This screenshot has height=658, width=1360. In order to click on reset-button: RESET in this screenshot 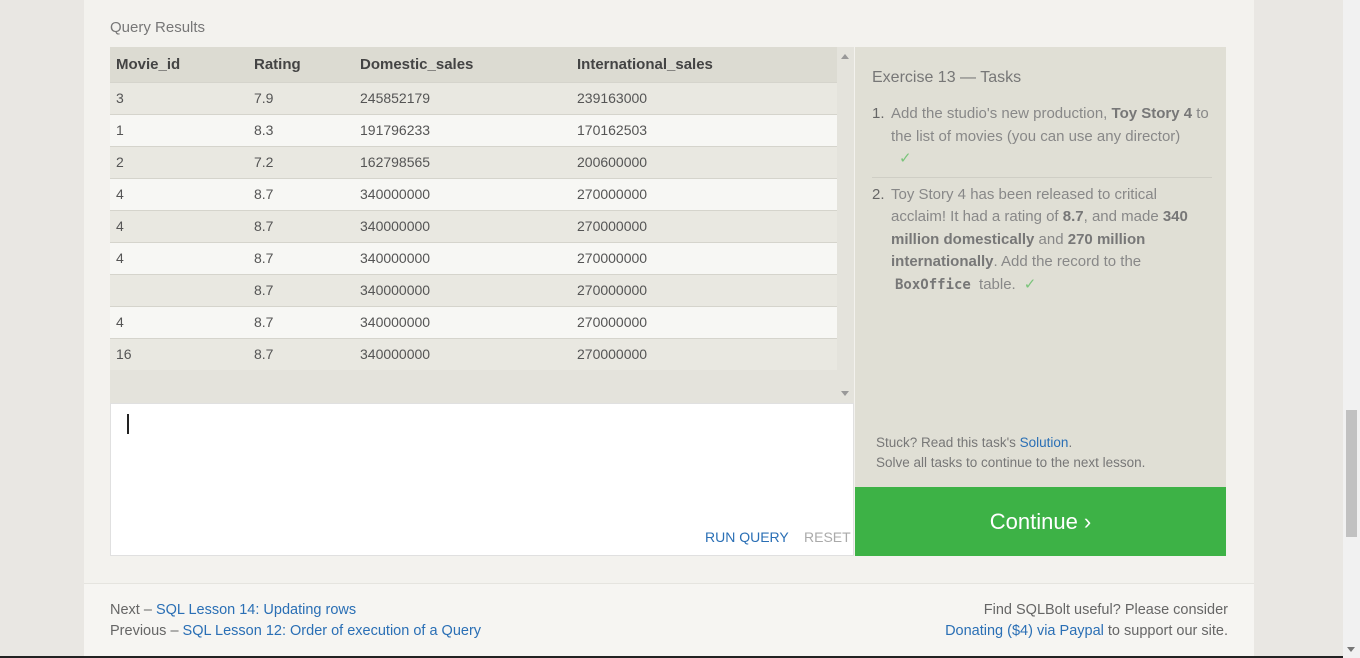, I will do `click(827, 537)`.